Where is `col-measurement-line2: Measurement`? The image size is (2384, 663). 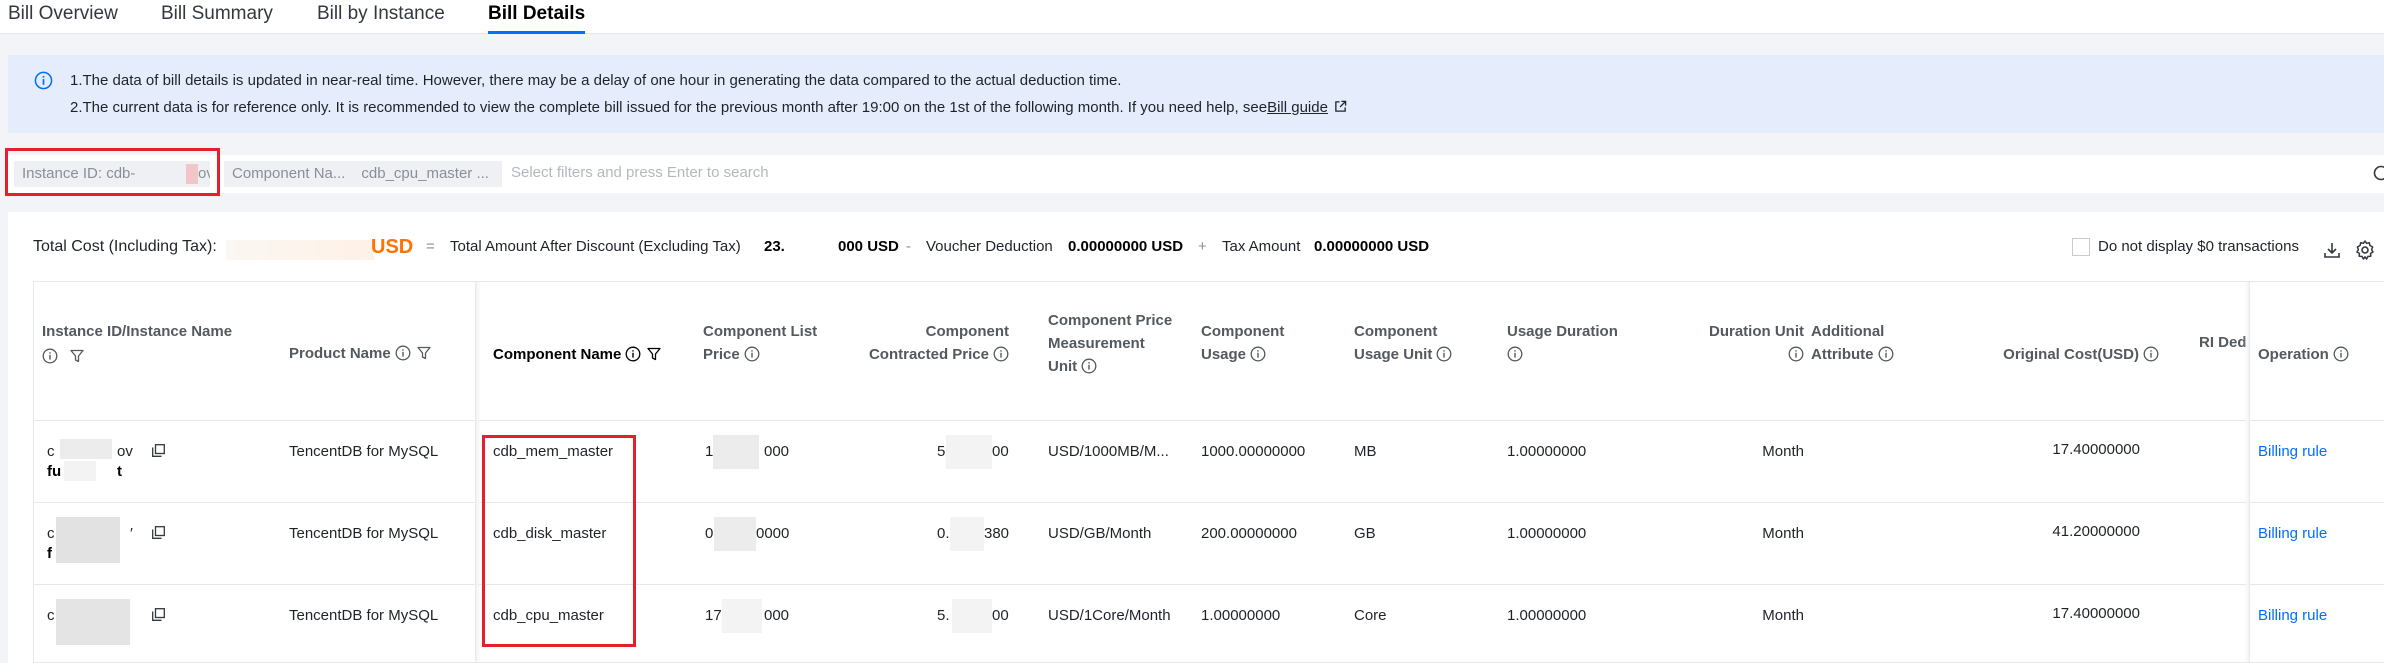 col-measurement-line2: Measurement is located at coordinates (1096, 343).